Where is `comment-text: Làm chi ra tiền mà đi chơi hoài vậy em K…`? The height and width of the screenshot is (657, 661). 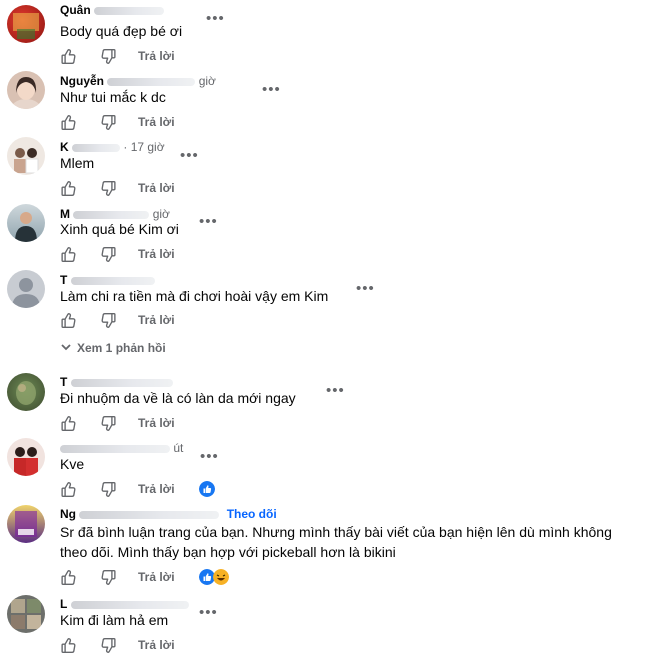
comment-text: Làm chi ra tiền mà đi chơi hoài vậy em K… is located at coordinates (194, 296).